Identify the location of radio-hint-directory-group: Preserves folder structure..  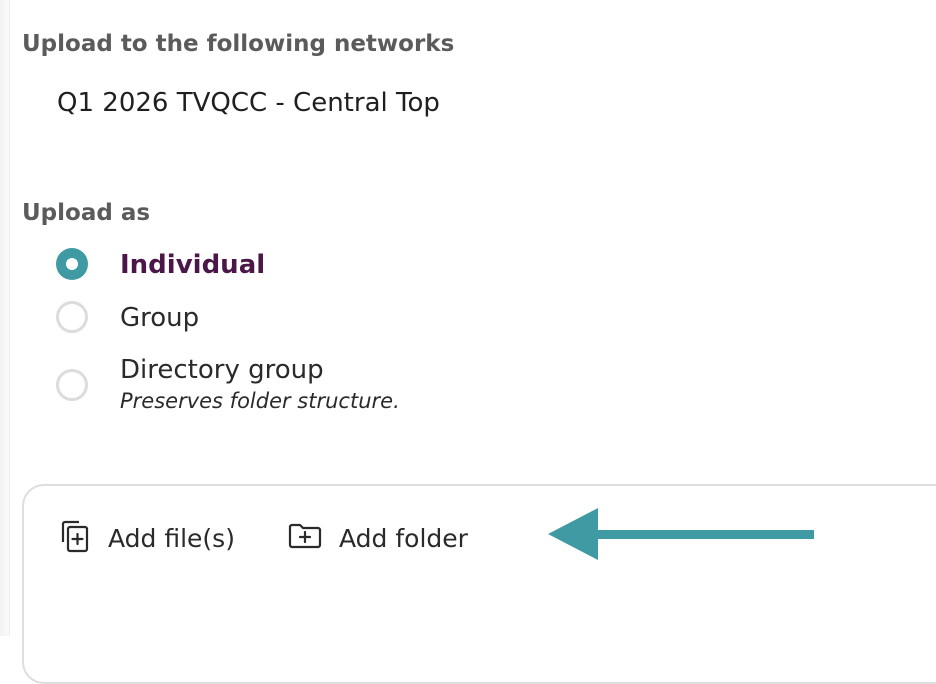
(260, 401).